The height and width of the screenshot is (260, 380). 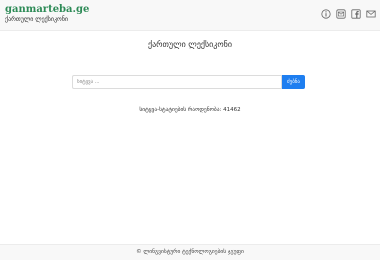 I want to click on search-input, so click(x=177, y=82).